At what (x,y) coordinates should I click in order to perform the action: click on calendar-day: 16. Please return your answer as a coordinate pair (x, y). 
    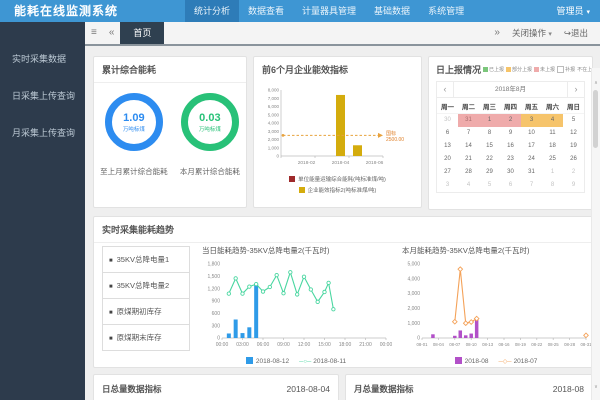
    Looking at the image, I should click on (510, 146).